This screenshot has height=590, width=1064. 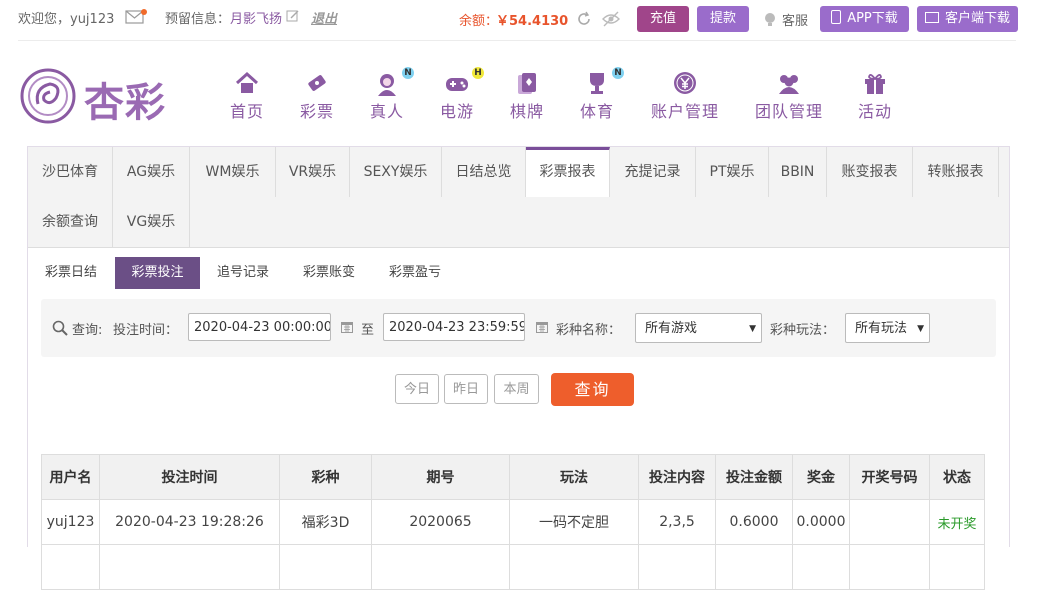 What do you see at coordinates (87, 330) in the screenshot?
I see `query-label: 查询:` at bounding box center [87, 330].